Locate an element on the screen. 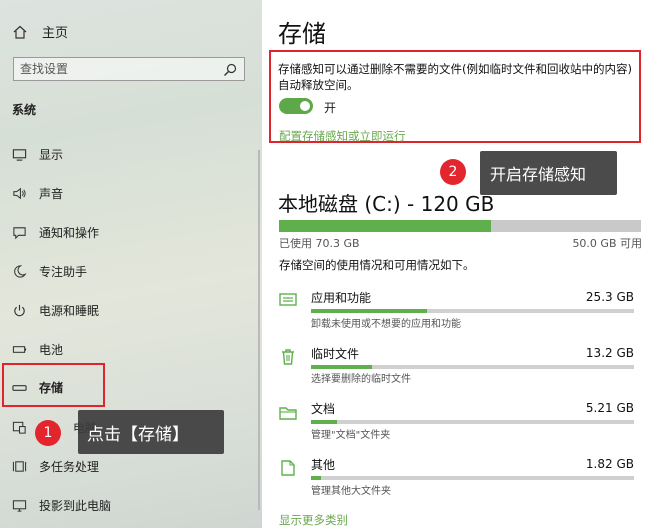 Image resolution: width=660 pixels, height=528 pixels. search-icon is located at coordinates (230, 70).